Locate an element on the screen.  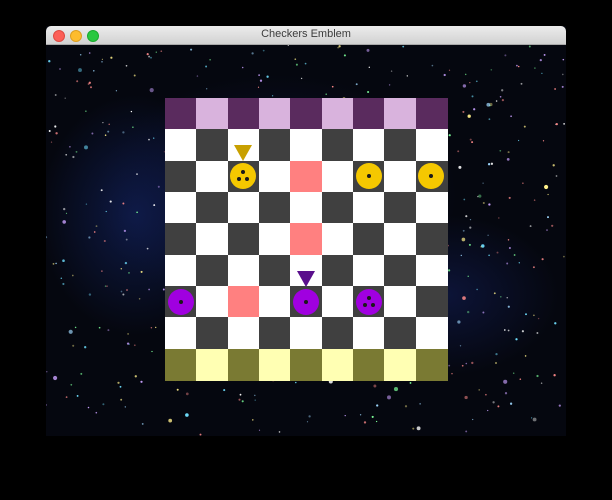
yellow-piece is located at coordinates (368, 176).